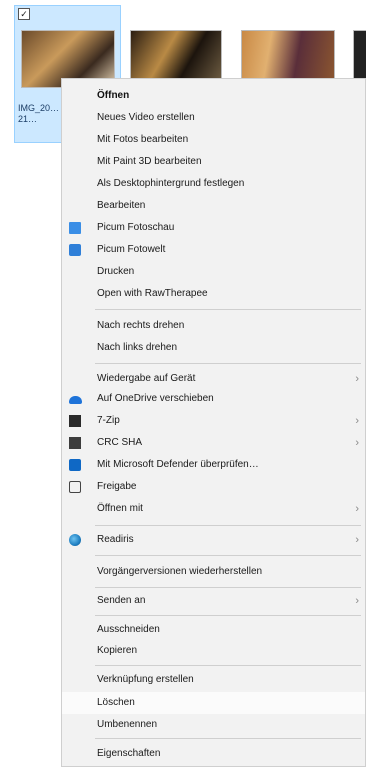  Describe the element at coordinates (213, 348) in the screenshot. I see `menu-item-rotate-left: Nach links drehen` at that location.